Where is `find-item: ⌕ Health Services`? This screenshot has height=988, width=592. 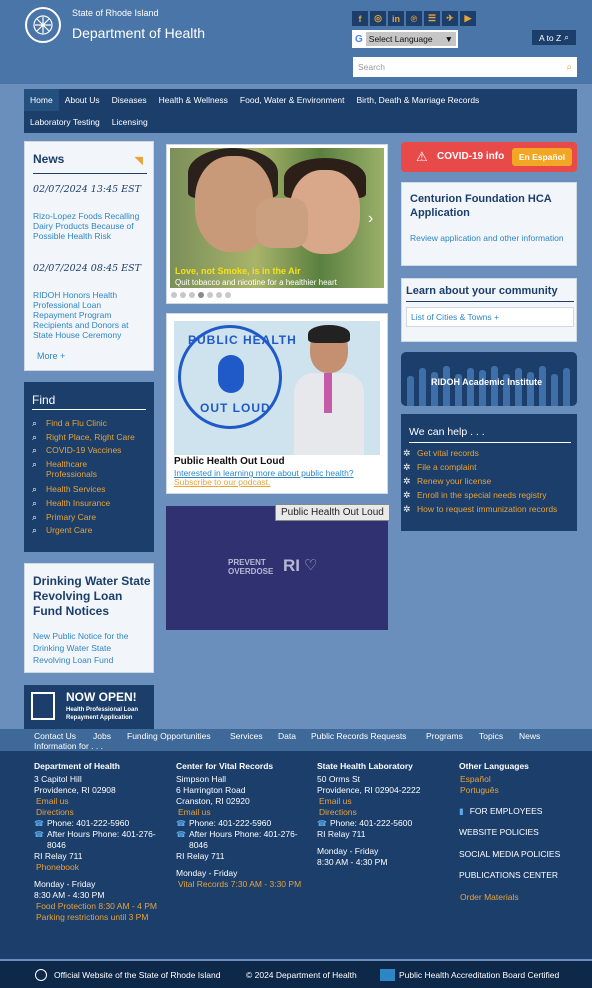 find-item: ⌕ Health Services is located at coordinates (92, 489).